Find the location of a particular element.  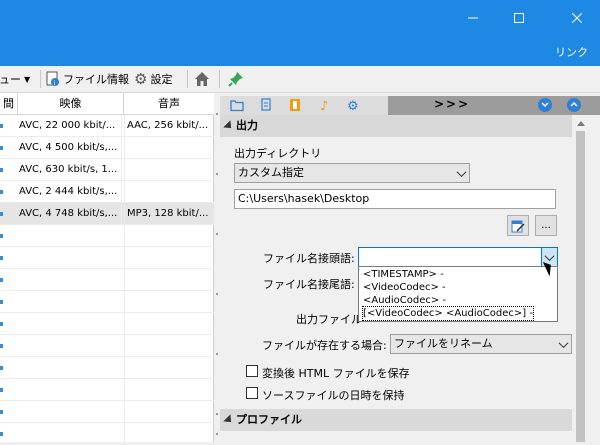

output-section-title: 出力 is located at coordinates (247, 125).